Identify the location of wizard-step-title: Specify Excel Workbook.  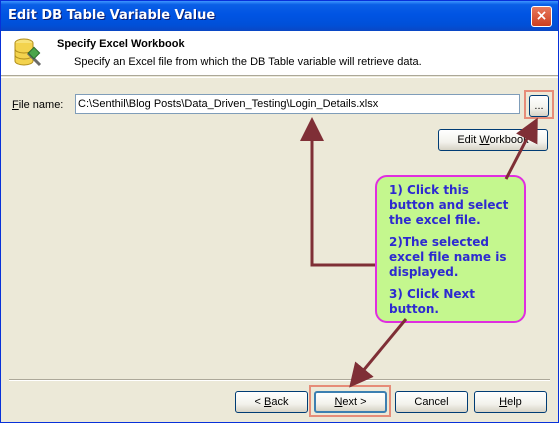
(121, 44).